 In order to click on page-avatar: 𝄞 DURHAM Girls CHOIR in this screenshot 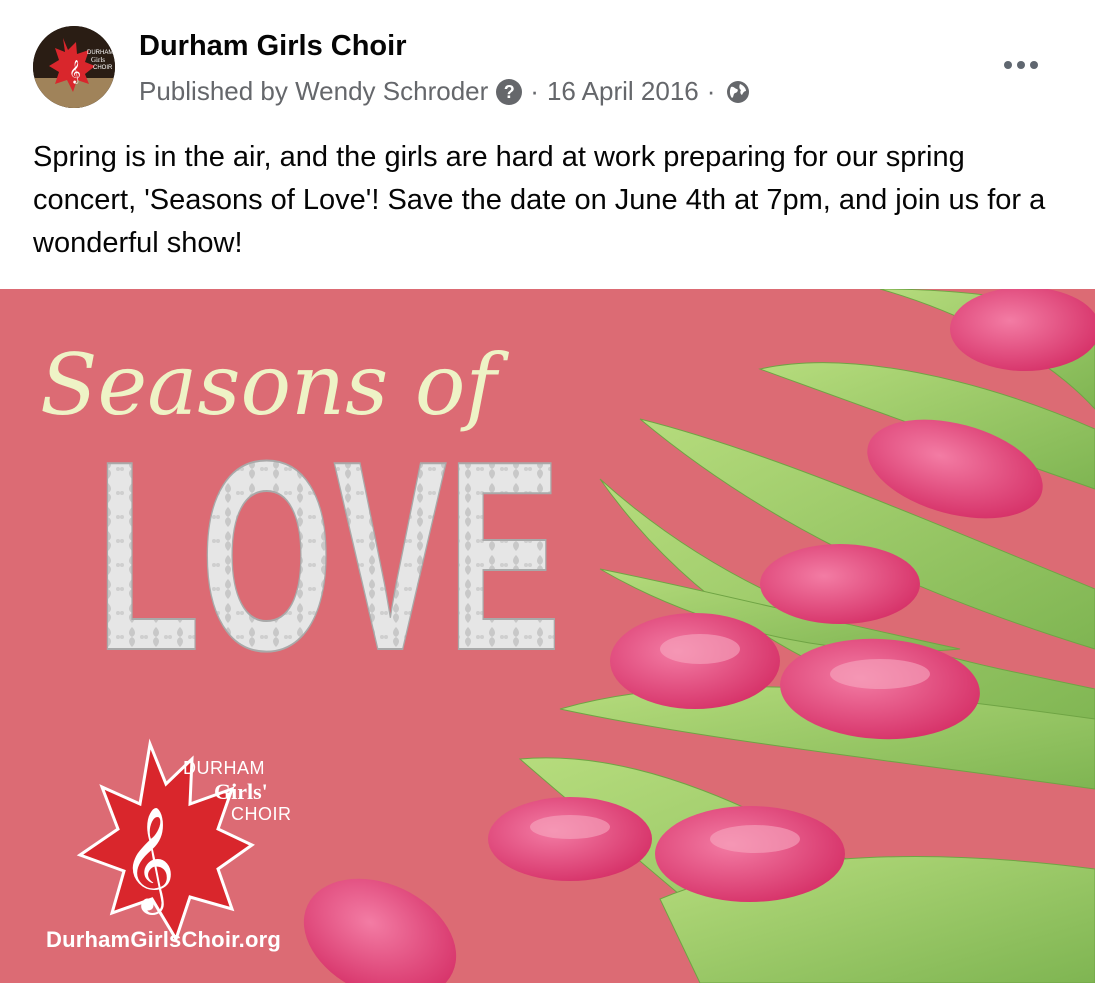, I will do `click(74, 67)`.